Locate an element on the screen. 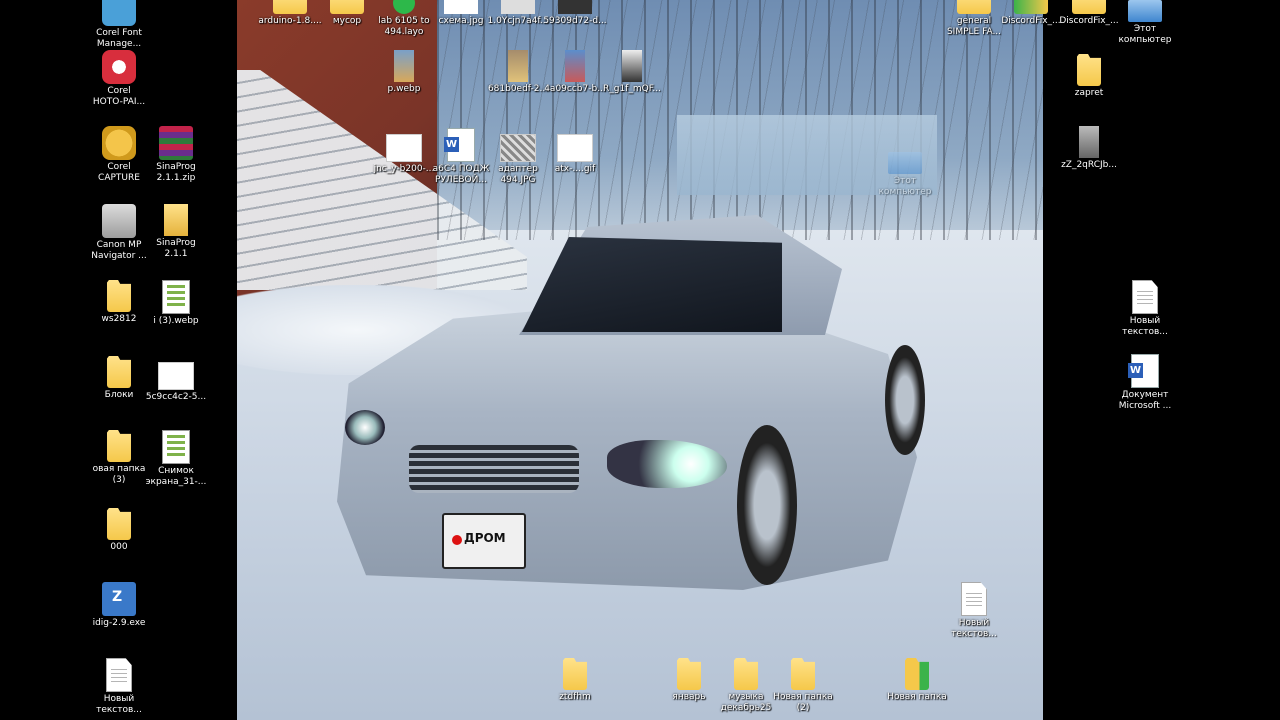 The image size is (1280, 720). desktop-icon-ztdfhm: ztdfhm is located at coordinates (575, 680).